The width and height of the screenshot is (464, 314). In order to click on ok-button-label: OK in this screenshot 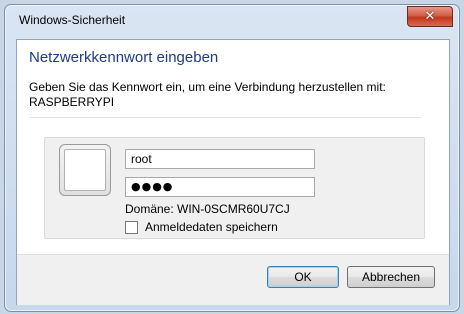, I will do `click(303, 277)`.